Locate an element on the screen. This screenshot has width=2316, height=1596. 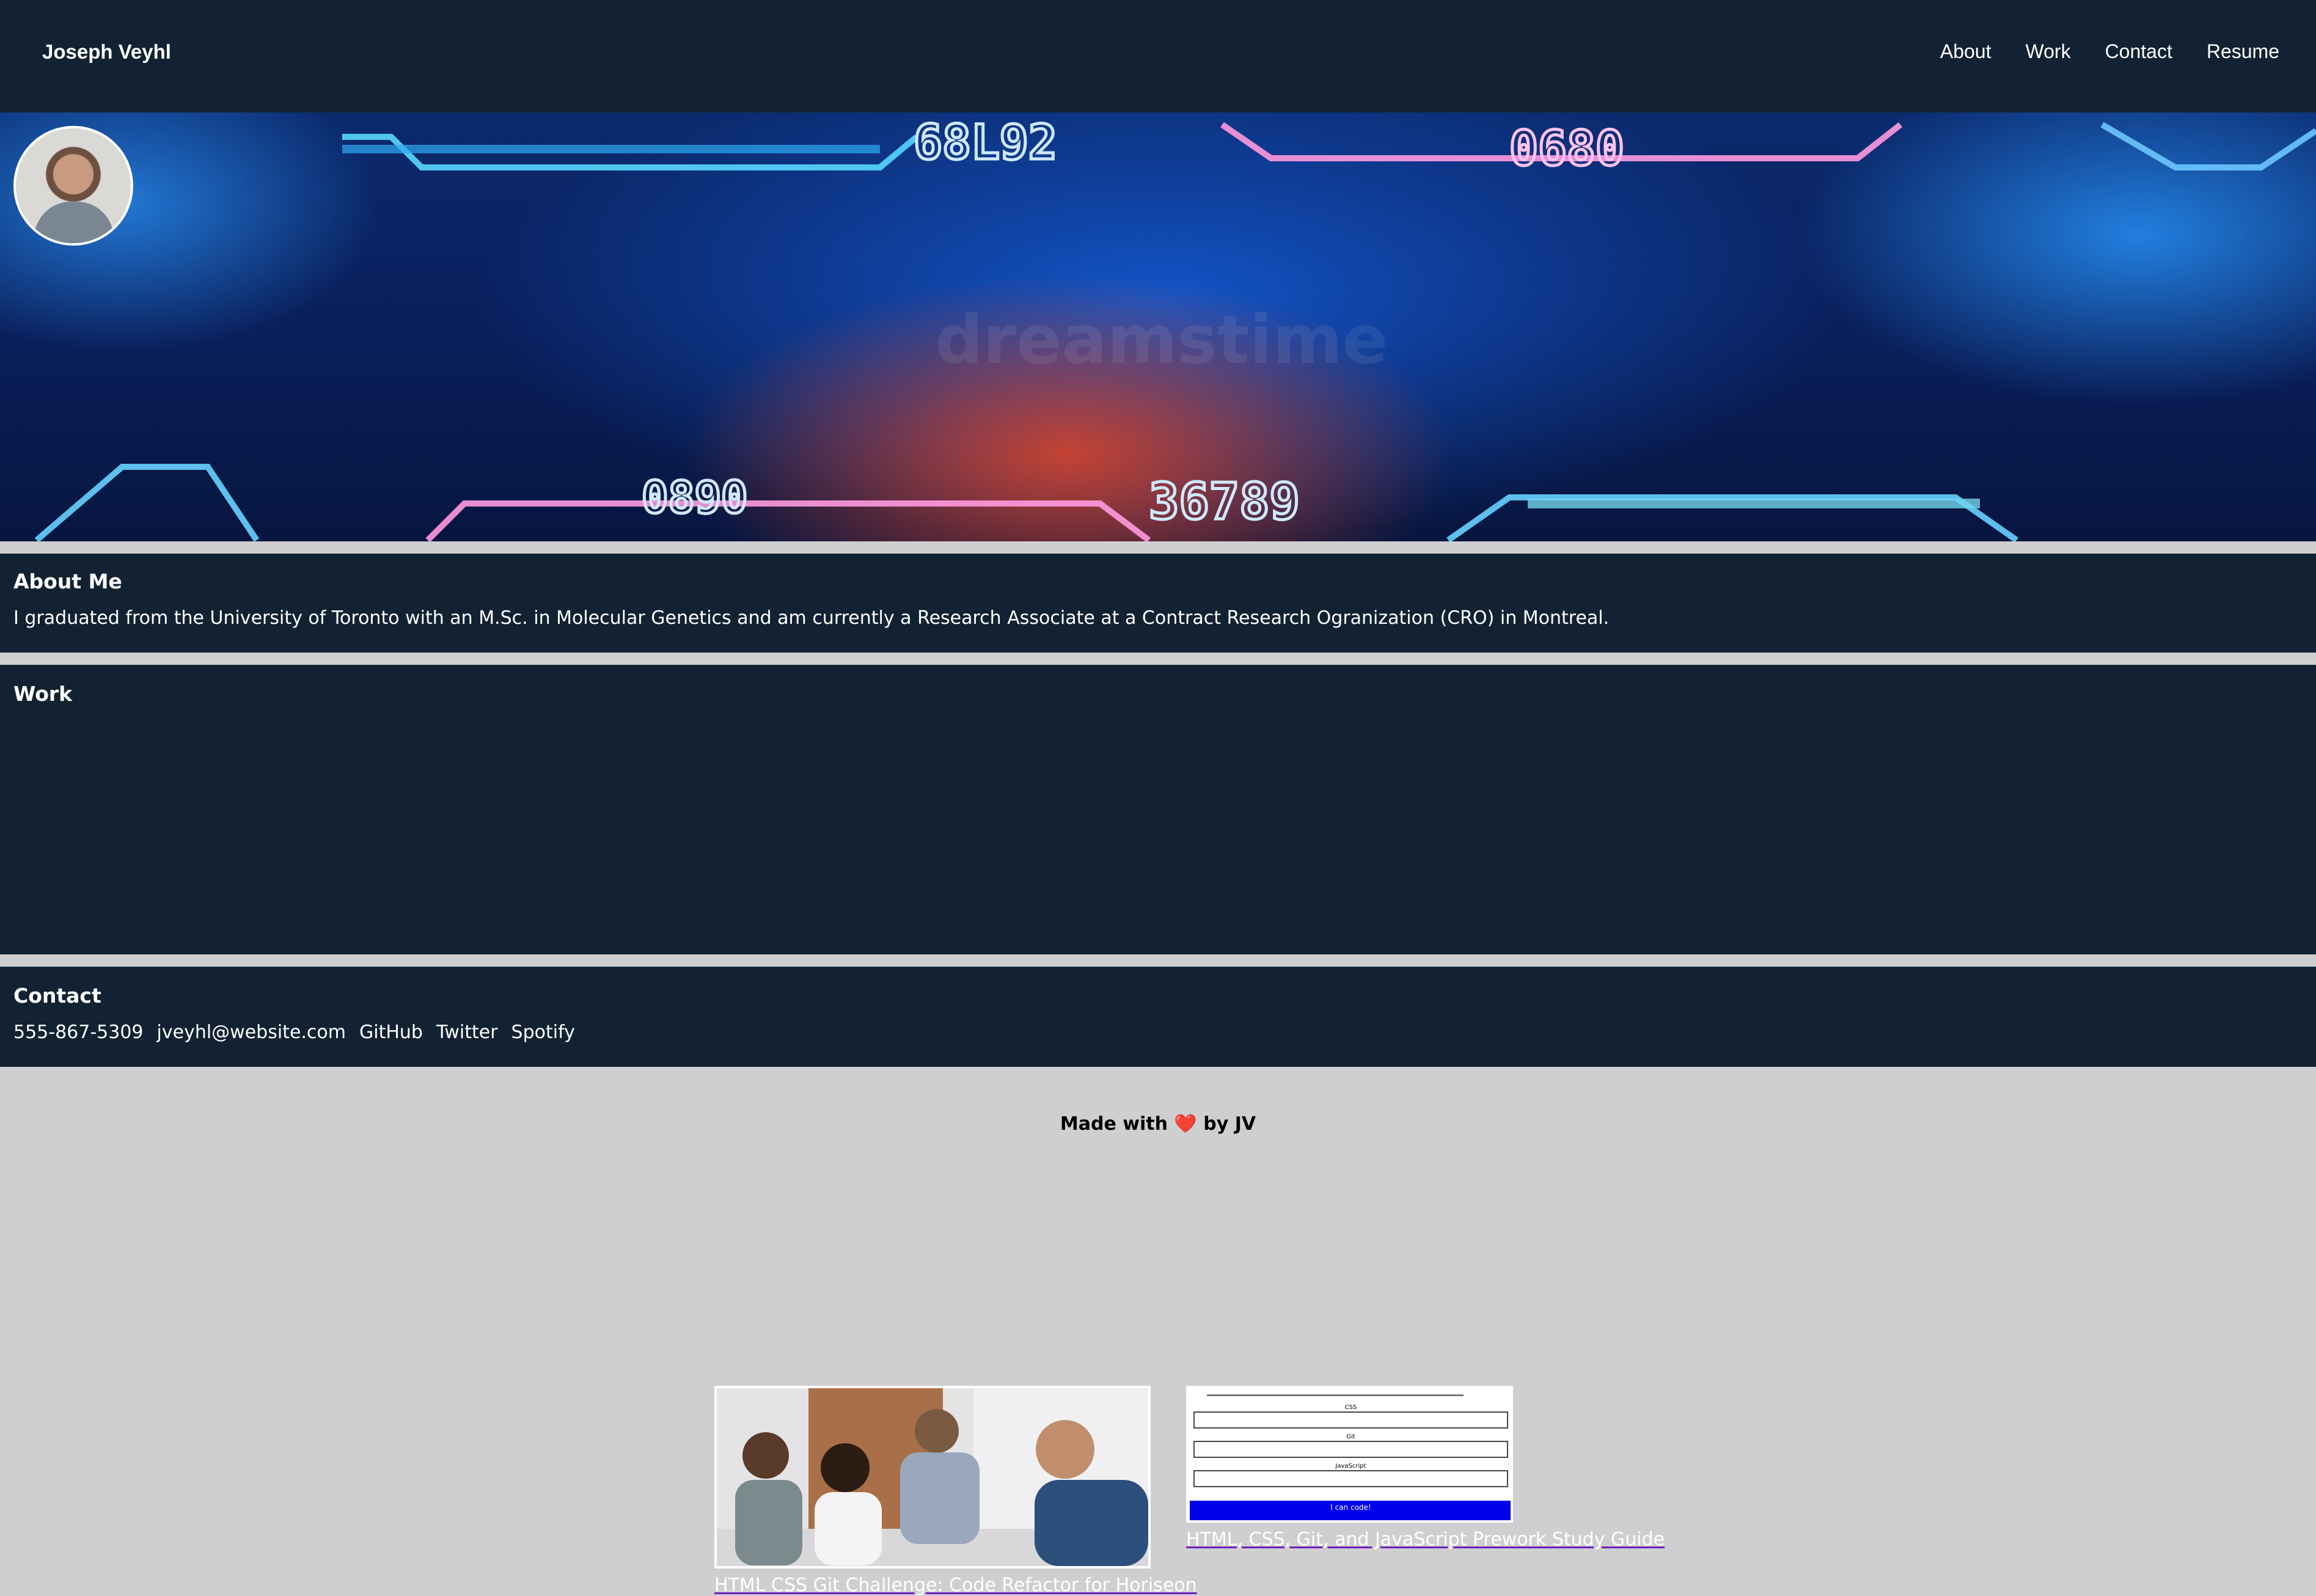
hero-digits-1: 68L92 is located at coordinates (985, 143).